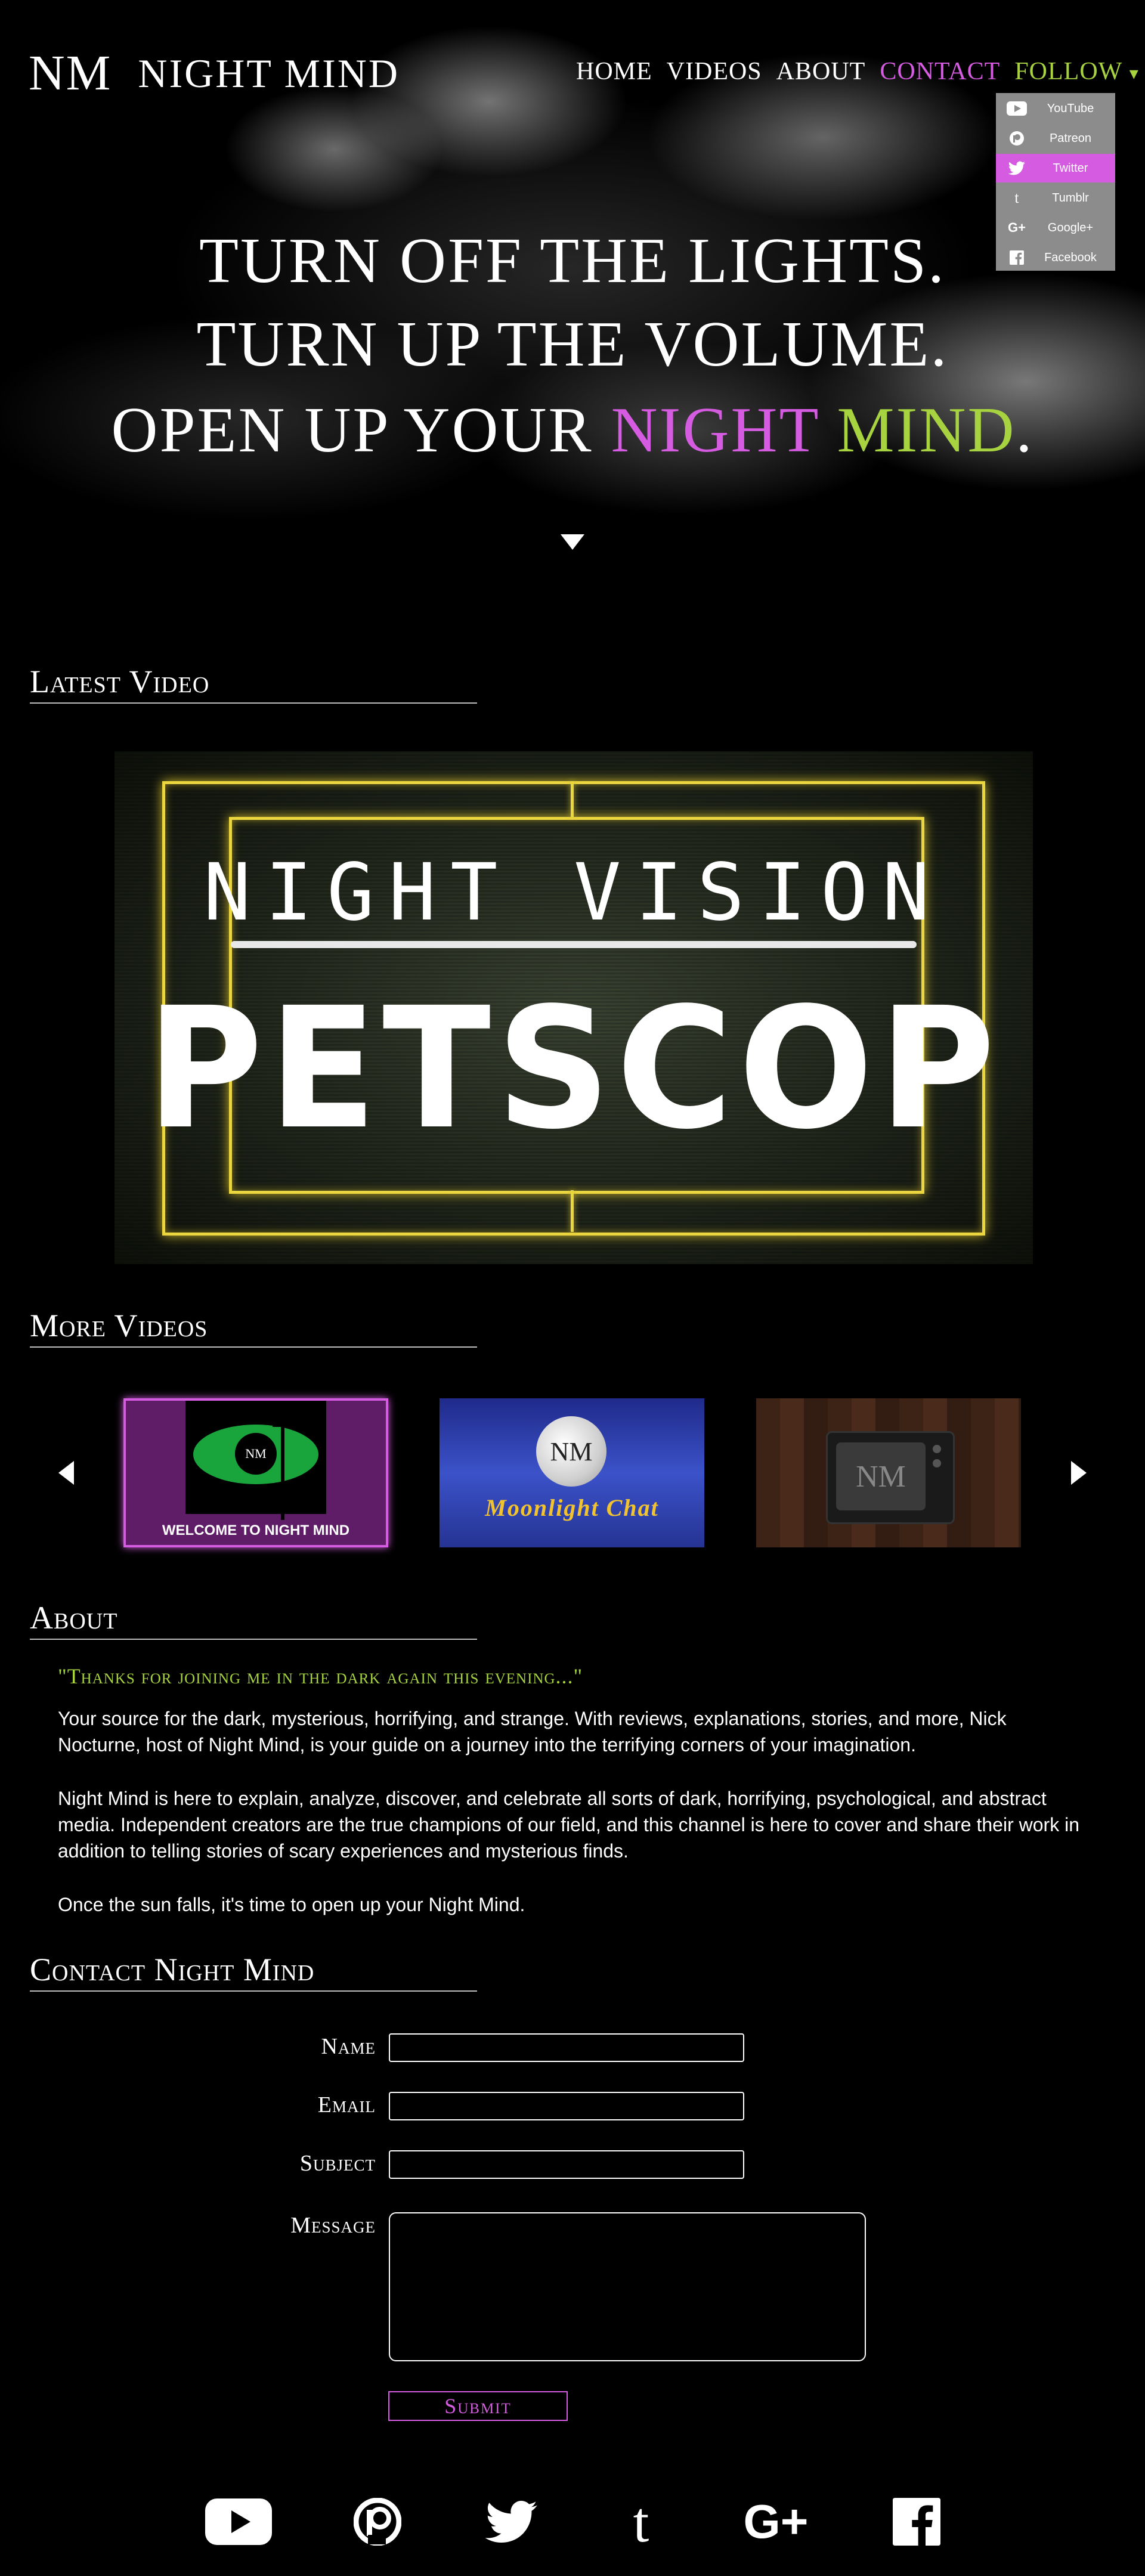 This screenshot has height=2576, width=1145. I want to click on site-logo: NM NIGHT MIND, so click(214, 73).